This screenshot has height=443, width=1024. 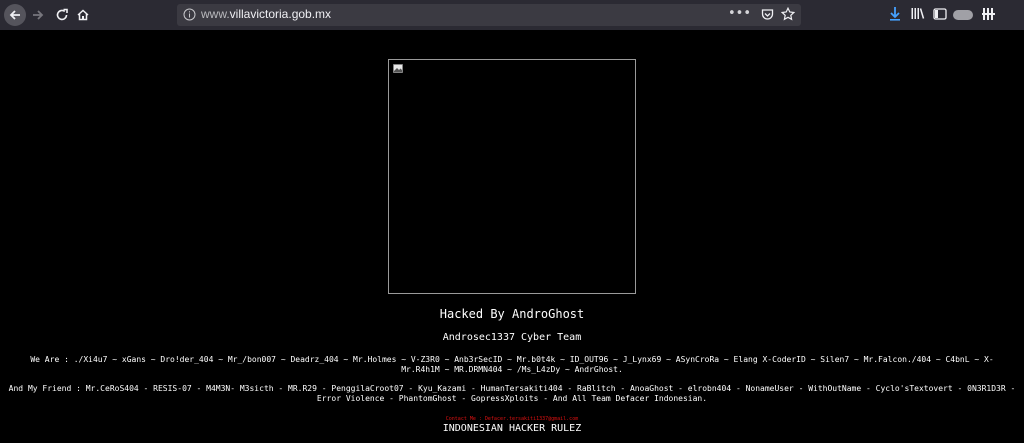 I want to click on browser-toolbar: www.villavictoria.gob.mx •••, so click(x=512, y=15).